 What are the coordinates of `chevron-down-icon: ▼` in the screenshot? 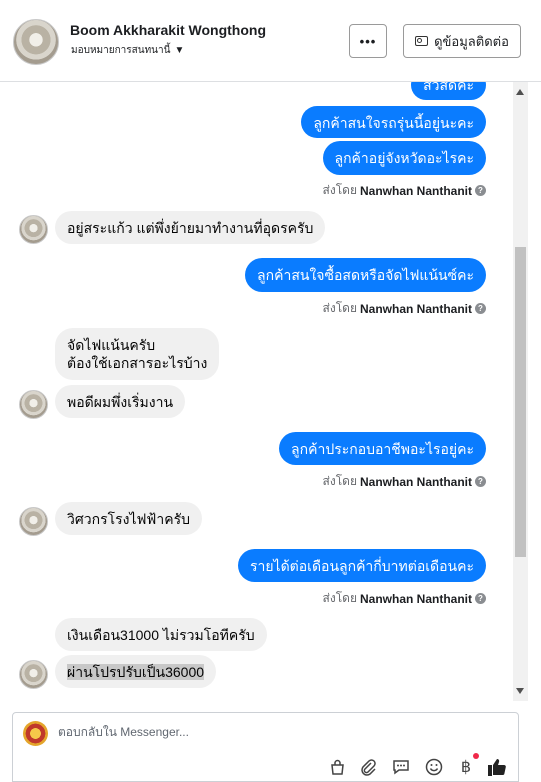 It's located at (179, 50).